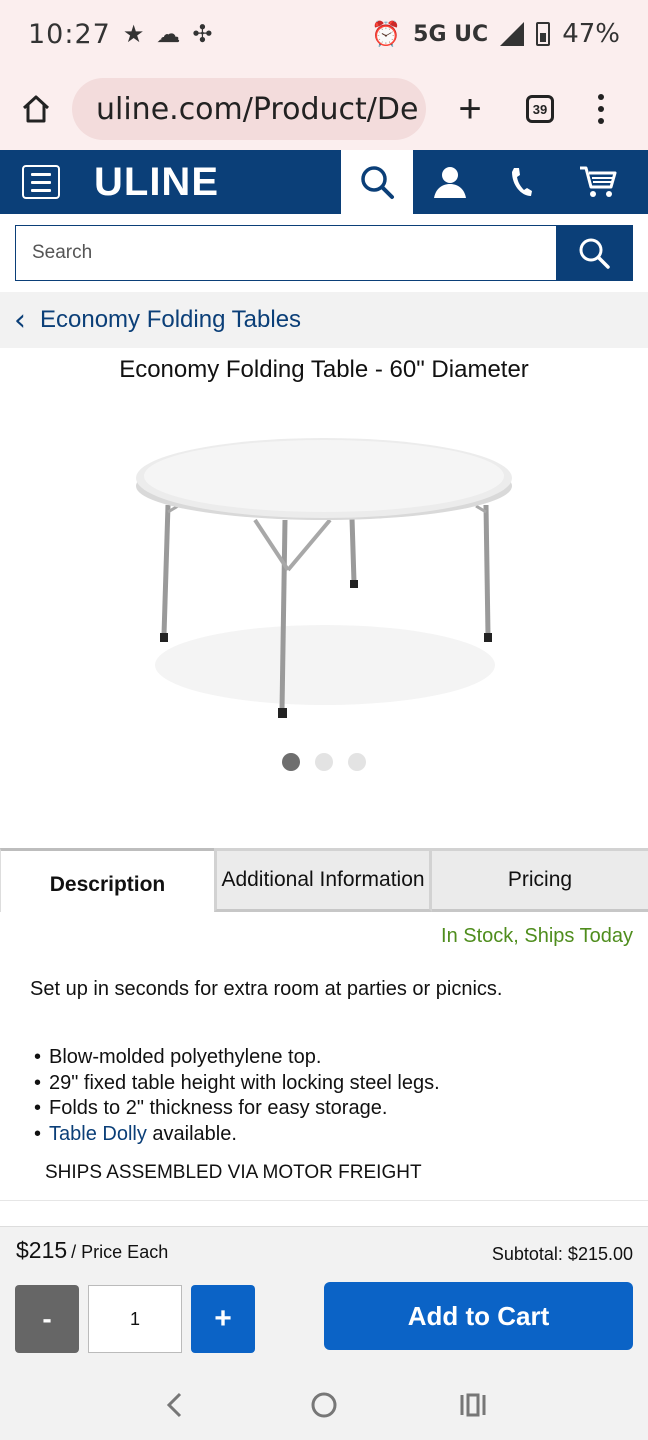  Describe the element at coordinates (69, 34) in the screenshot. I see `clock: 10:27` at that location.